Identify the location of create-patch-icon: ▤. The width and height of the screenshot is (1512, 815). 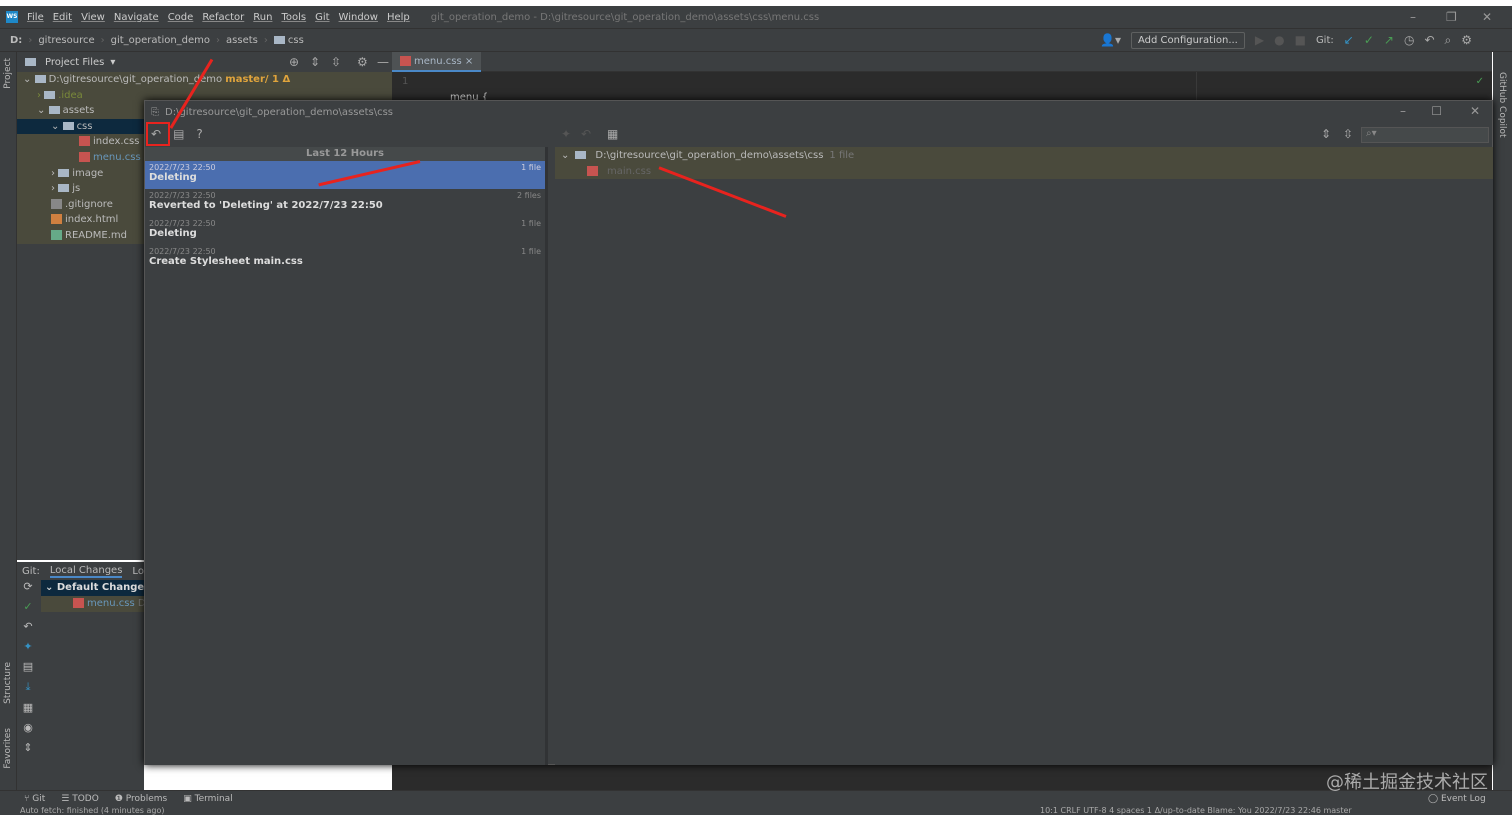
(178, 134).